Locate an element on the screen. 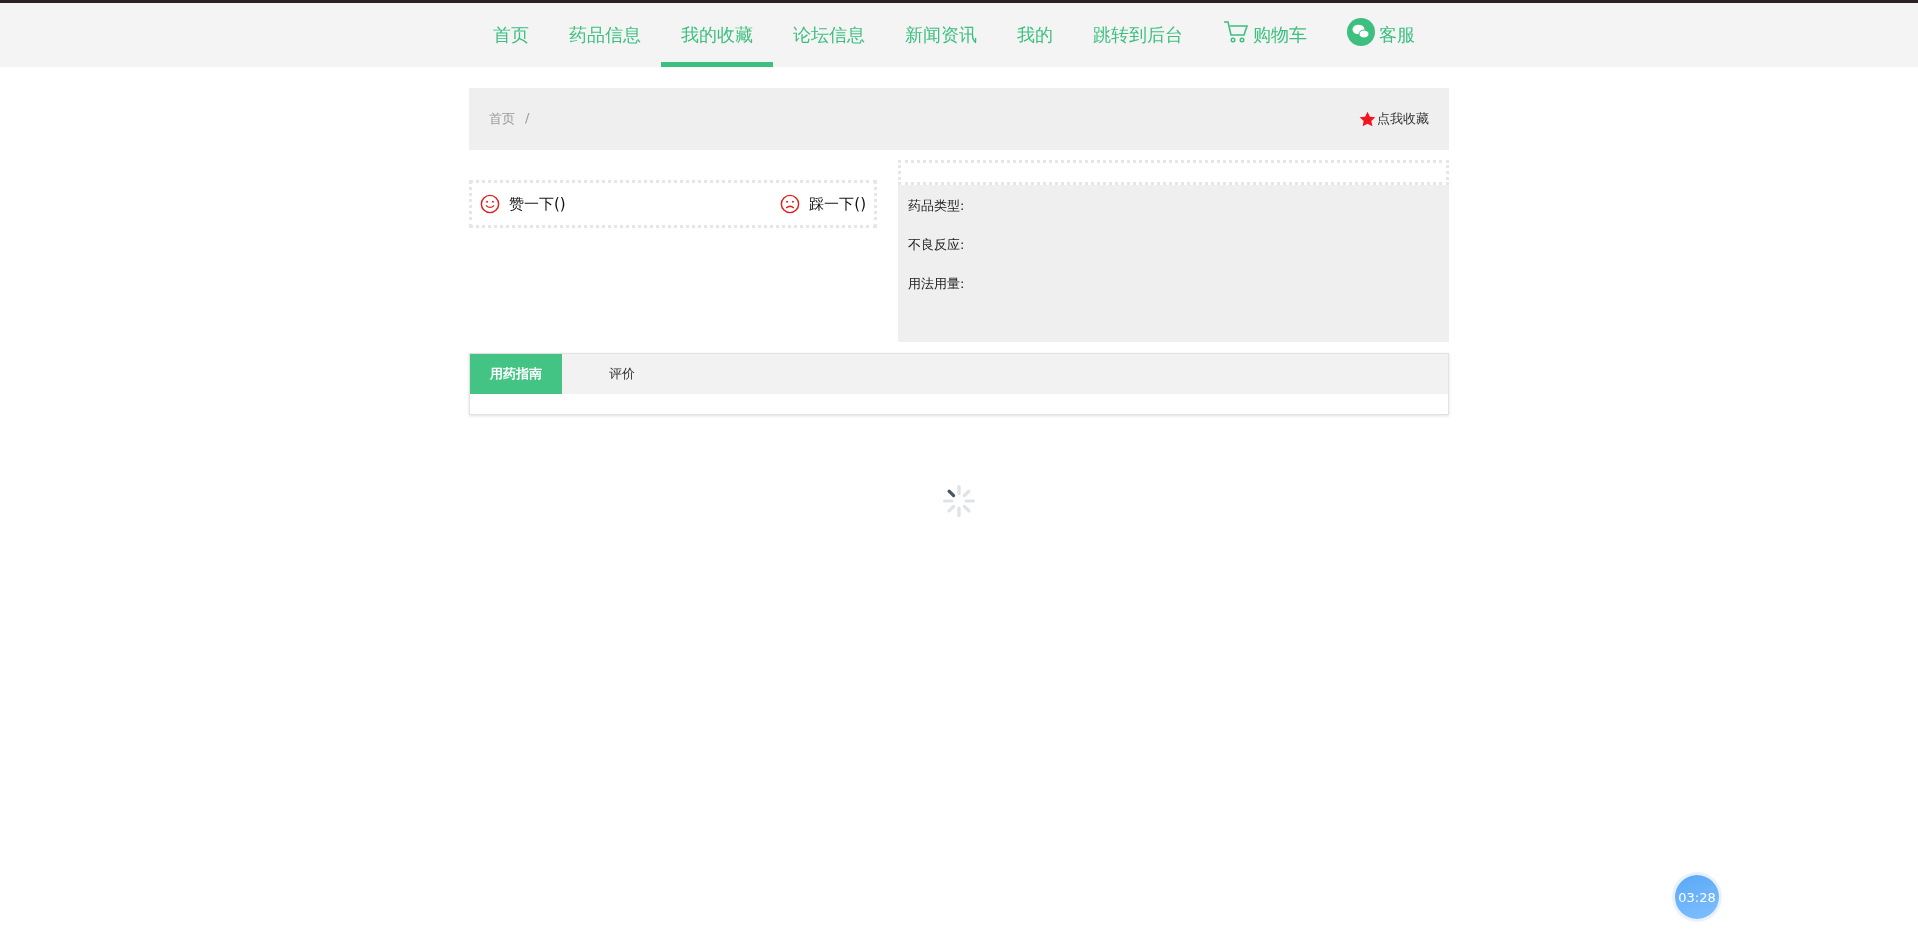 The width and height of the screenshot is (1918, 938). tab: 用药指南 is located at coordinates (516, 374).